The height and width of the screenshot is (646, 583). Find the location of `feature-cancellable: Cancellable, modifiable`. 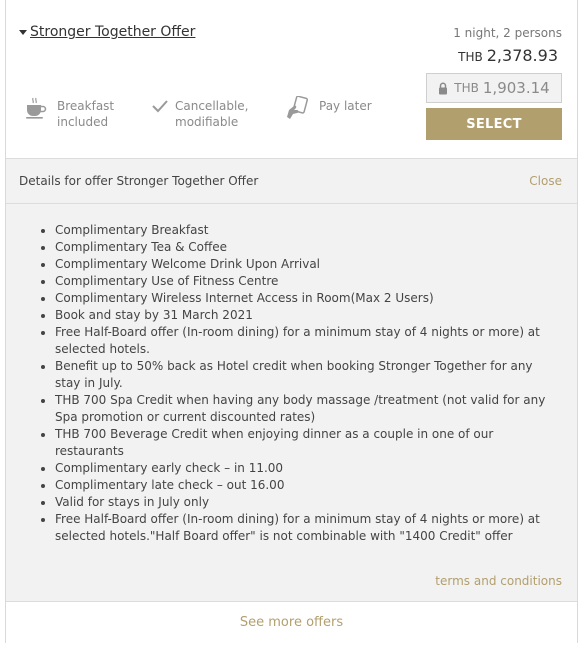

feature-cancellable: Cancellable, modifiable is located at coordinates (200, 114).